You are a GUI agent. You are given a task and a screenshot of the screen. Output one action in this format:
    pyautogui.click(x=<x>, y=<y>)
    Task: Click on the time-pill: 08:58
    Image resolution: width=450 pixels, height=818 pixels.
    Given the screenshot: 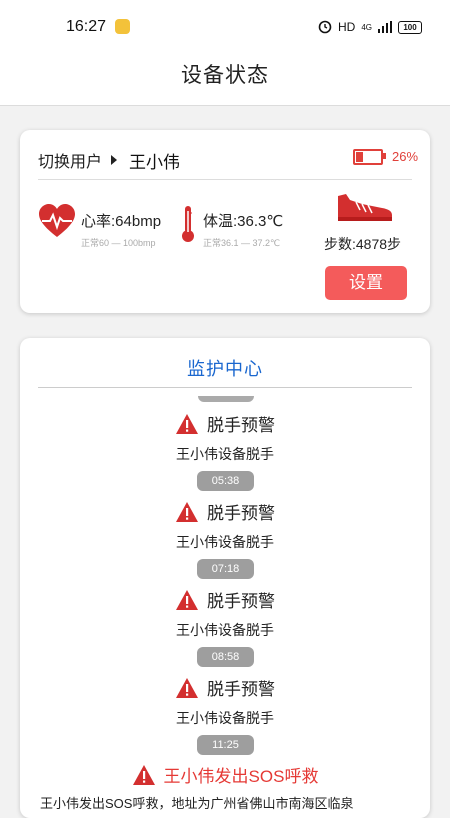 What is the action you would take?
    pyautogui.click(x=225, y=657)
    